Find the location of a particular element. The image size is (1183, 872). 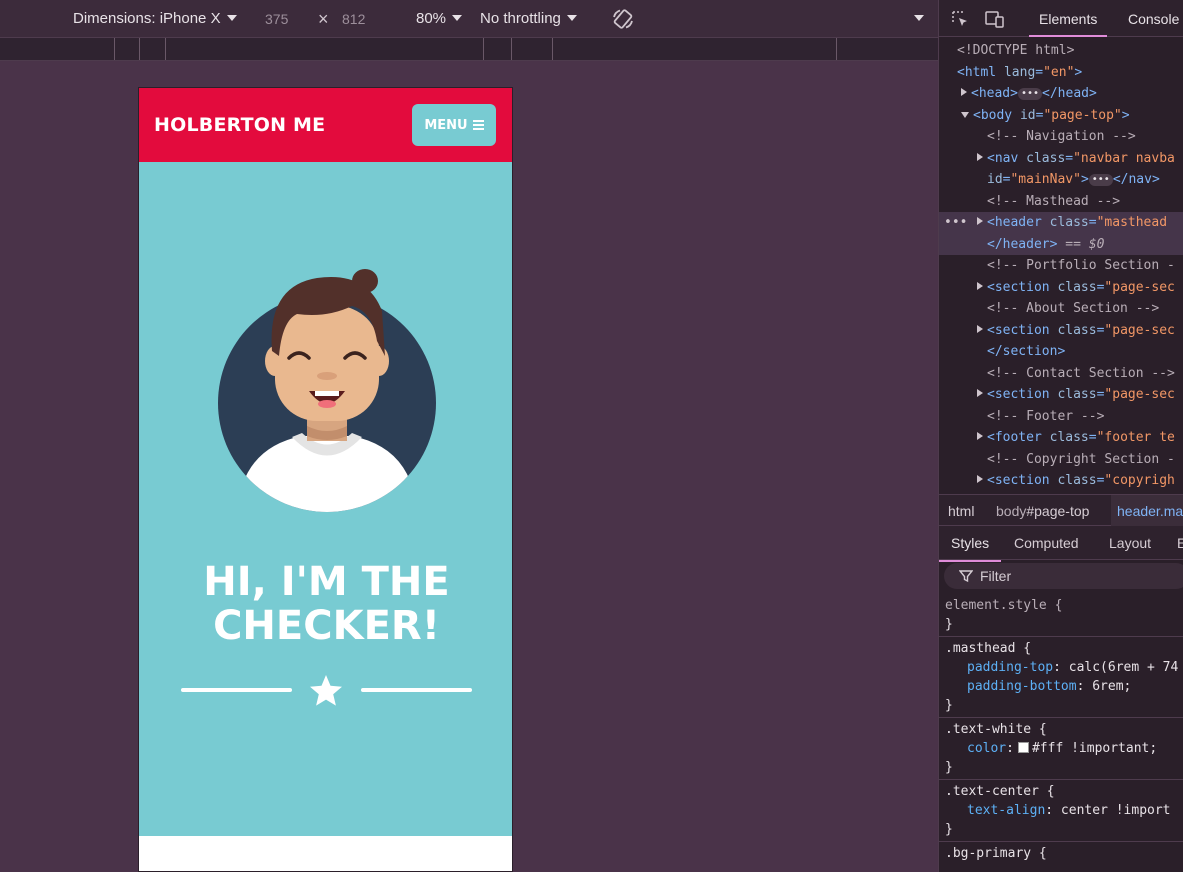

heading-line: CHECKER! is located at coordinates (326, 626).